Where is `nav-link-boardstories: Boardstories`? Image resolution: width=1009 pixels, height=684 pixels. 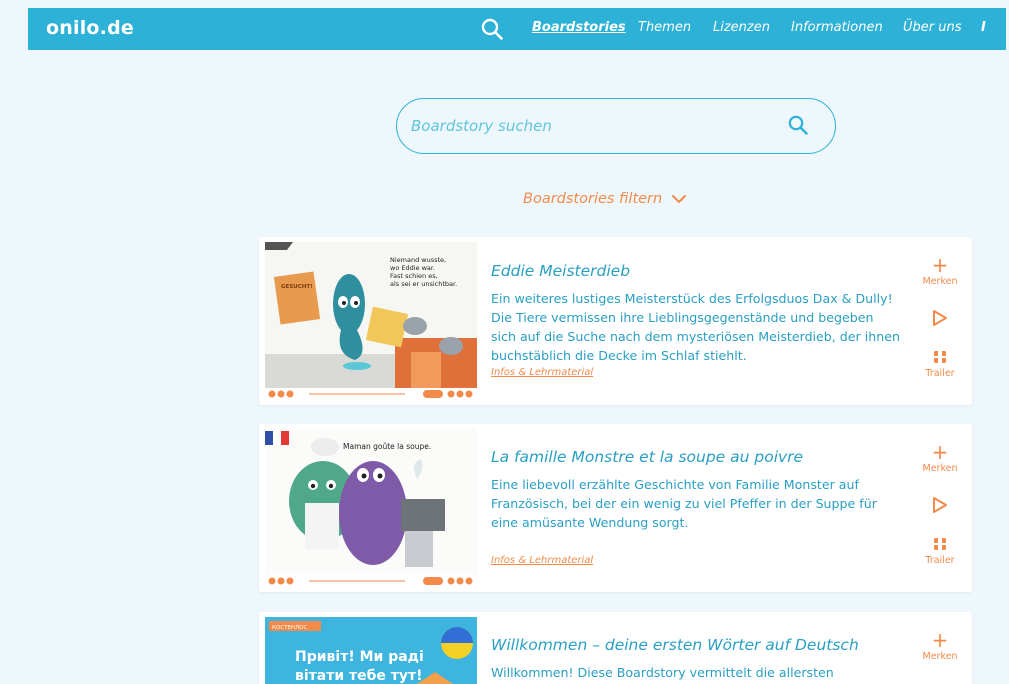
nav-link-boardstories: Boardstories is located at coordinates (579, 27).